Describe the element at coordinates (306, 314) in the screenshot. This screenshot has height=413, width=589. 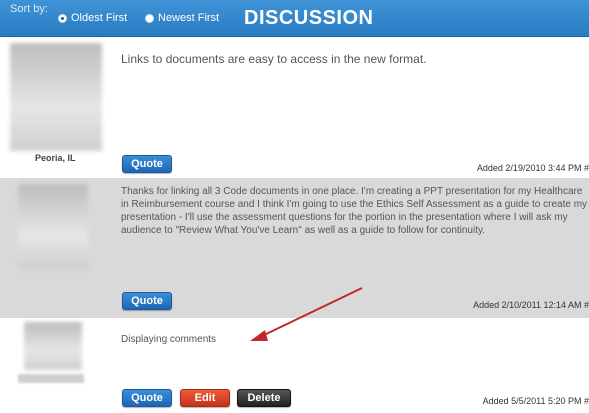
I see `annotation-arrow-icon` at that location.